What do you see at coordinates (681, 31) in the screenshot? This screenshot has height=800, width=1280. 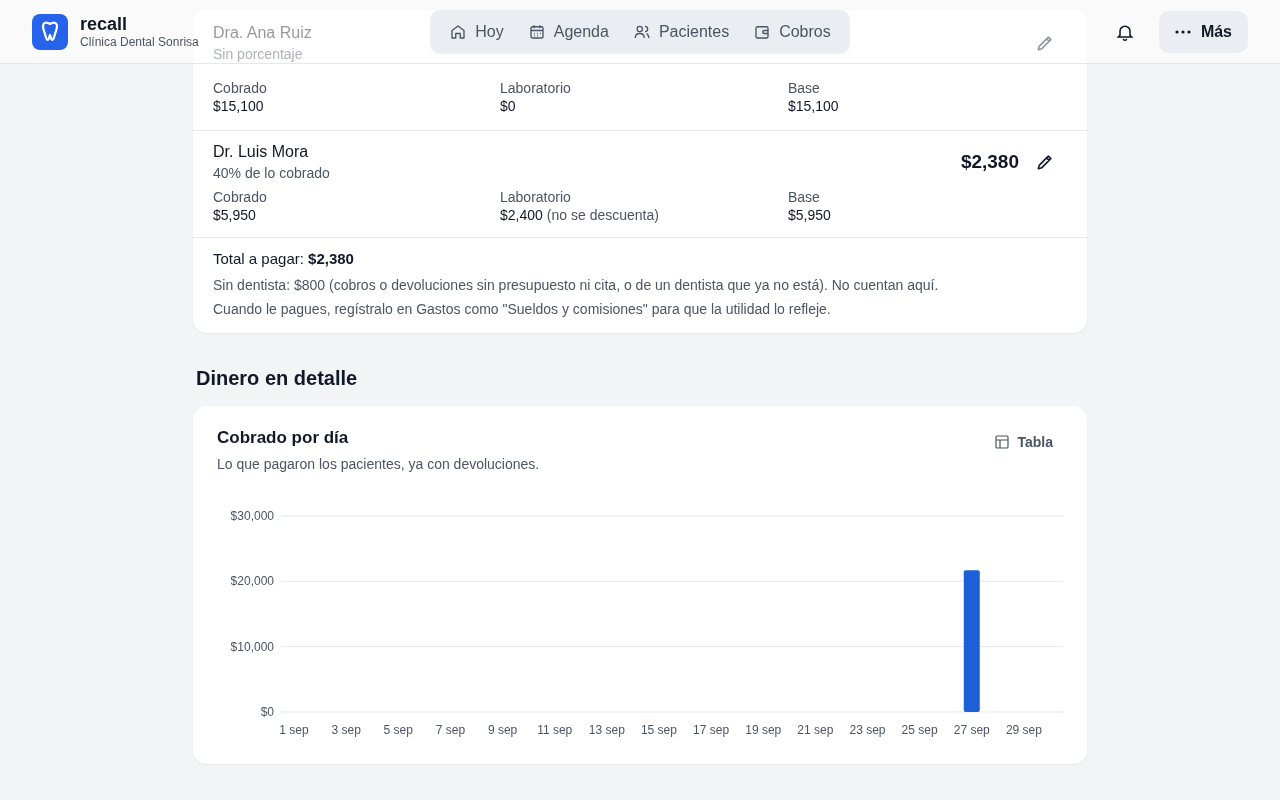 I see `nav-tab: Pacientes` at bounding box center [681, 31].